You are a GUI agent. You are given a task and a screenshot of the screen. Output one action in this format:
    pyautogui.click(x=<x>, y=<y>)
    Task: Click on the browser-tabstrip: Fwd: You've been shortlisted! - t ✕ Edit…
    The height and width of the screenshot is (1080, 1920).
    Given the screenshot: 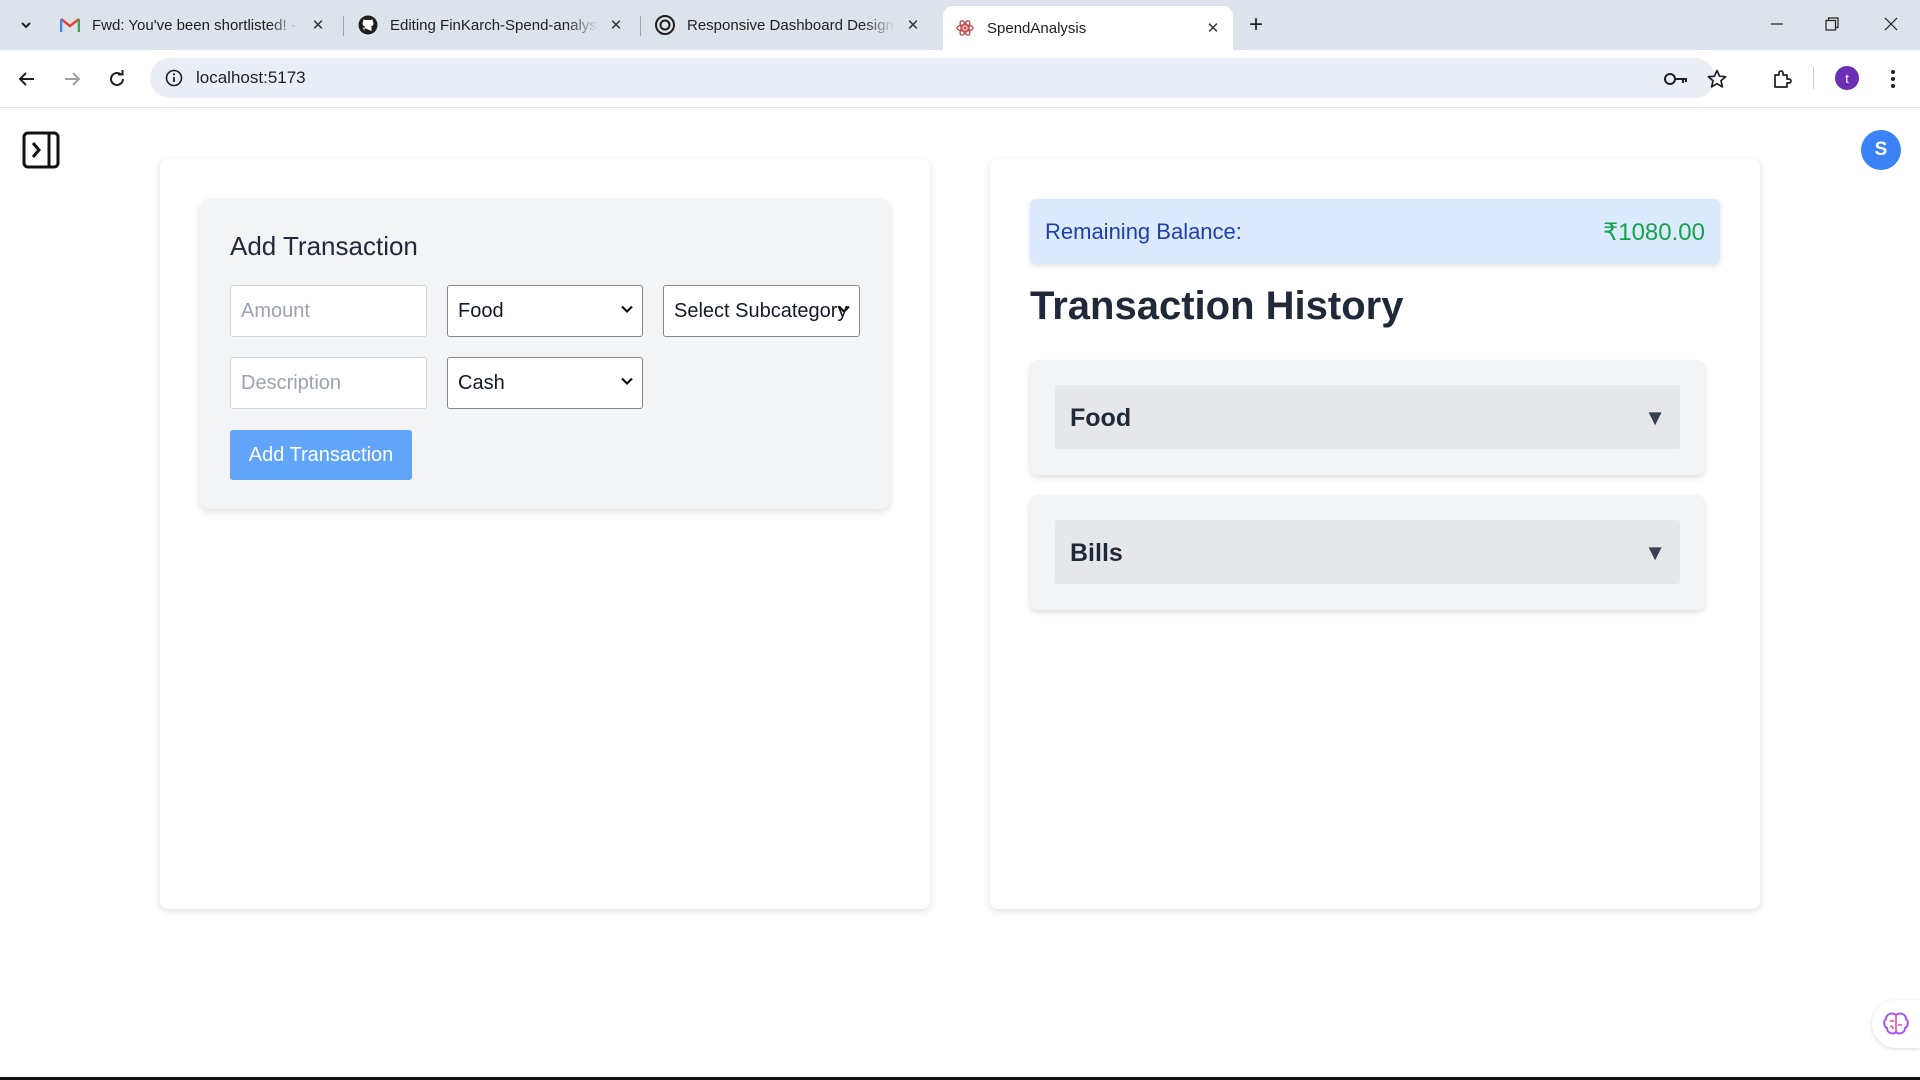 What is the action you would take?
    pyautogui.click(x=960, y=25)
    